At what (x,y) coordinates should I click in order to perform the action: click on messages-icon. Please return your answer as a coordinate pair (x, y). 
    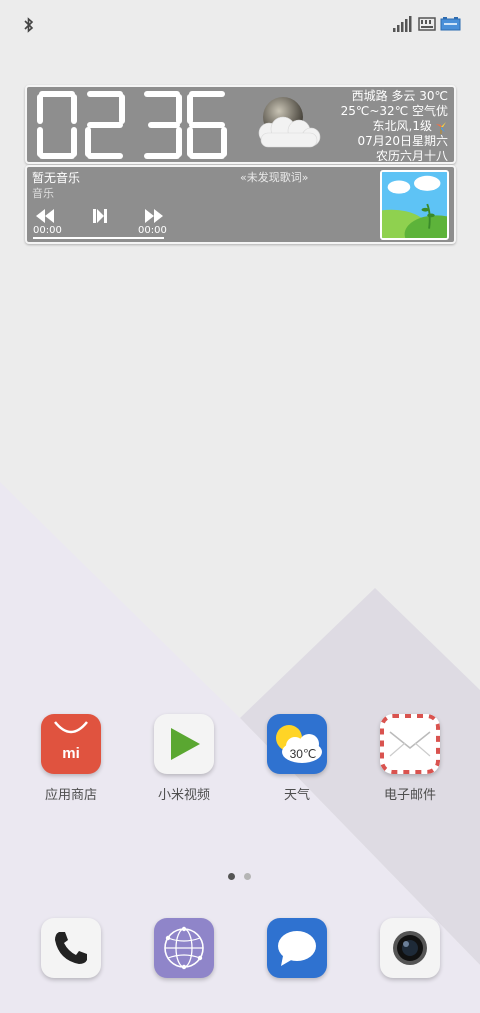
    Looking at the image, I should click on (297, 948).